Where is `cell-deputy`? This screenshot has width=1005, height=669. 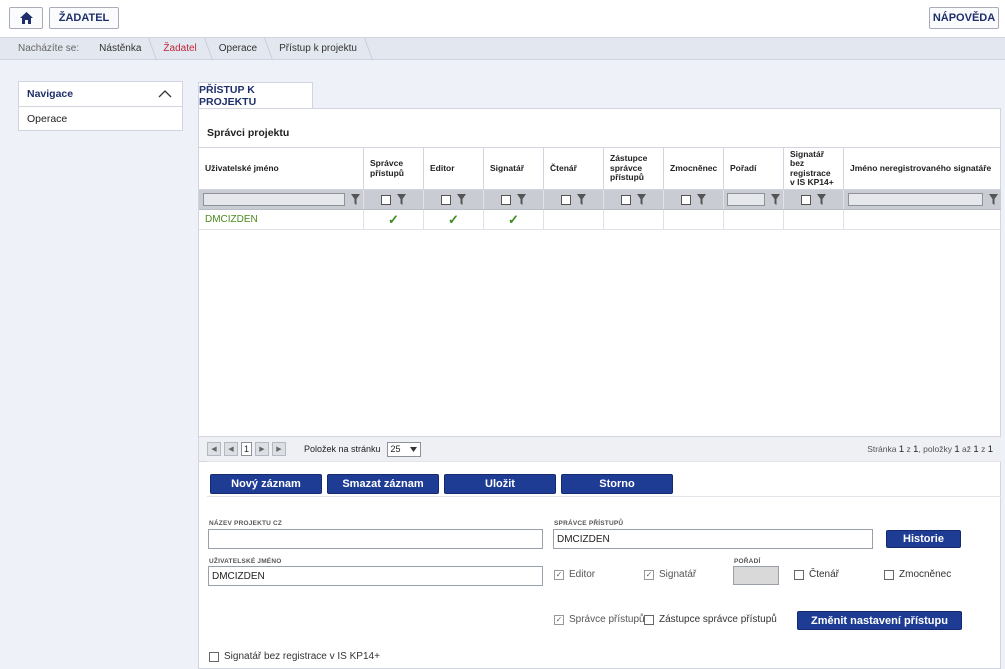 cell-deputy is located at coordinates (634, 219).